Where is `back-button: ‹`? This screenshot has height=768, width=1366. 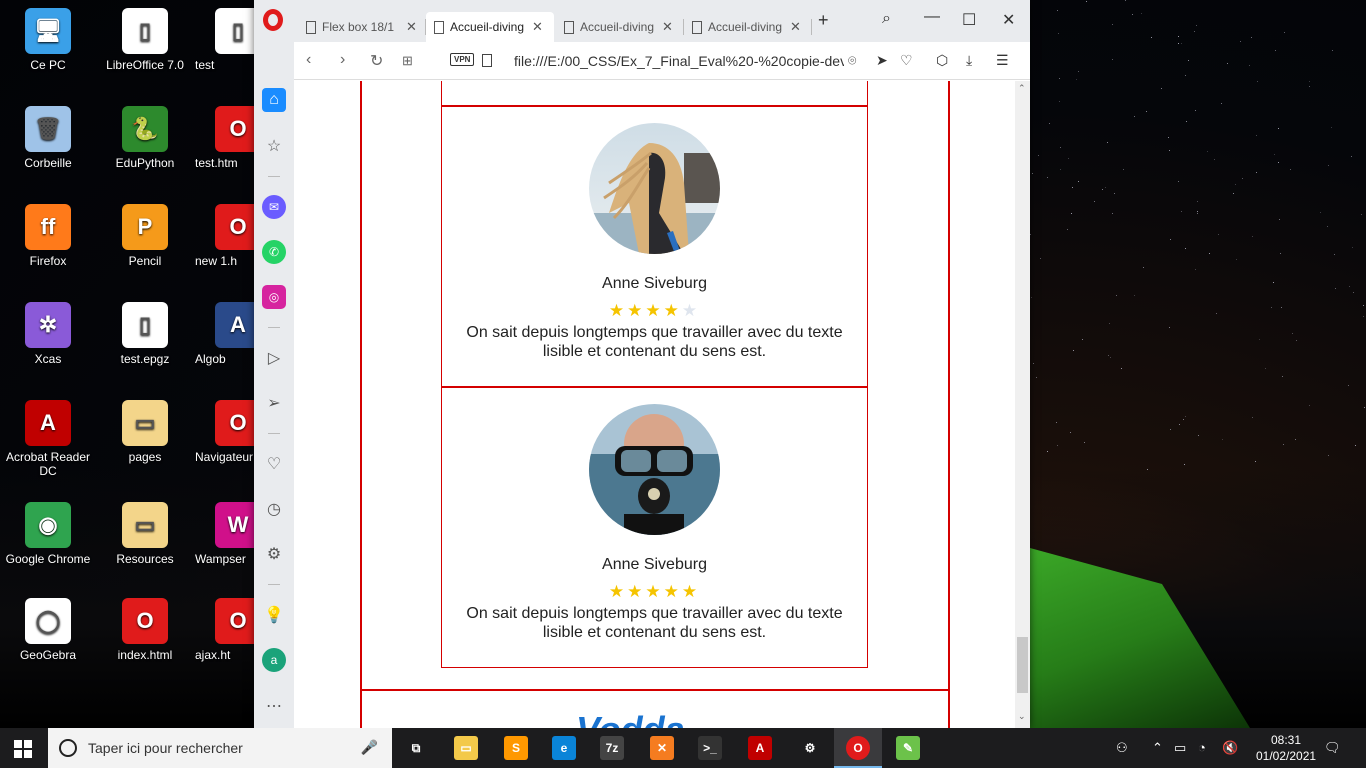 back-button: ‹ is located at coordinates (308, 60).